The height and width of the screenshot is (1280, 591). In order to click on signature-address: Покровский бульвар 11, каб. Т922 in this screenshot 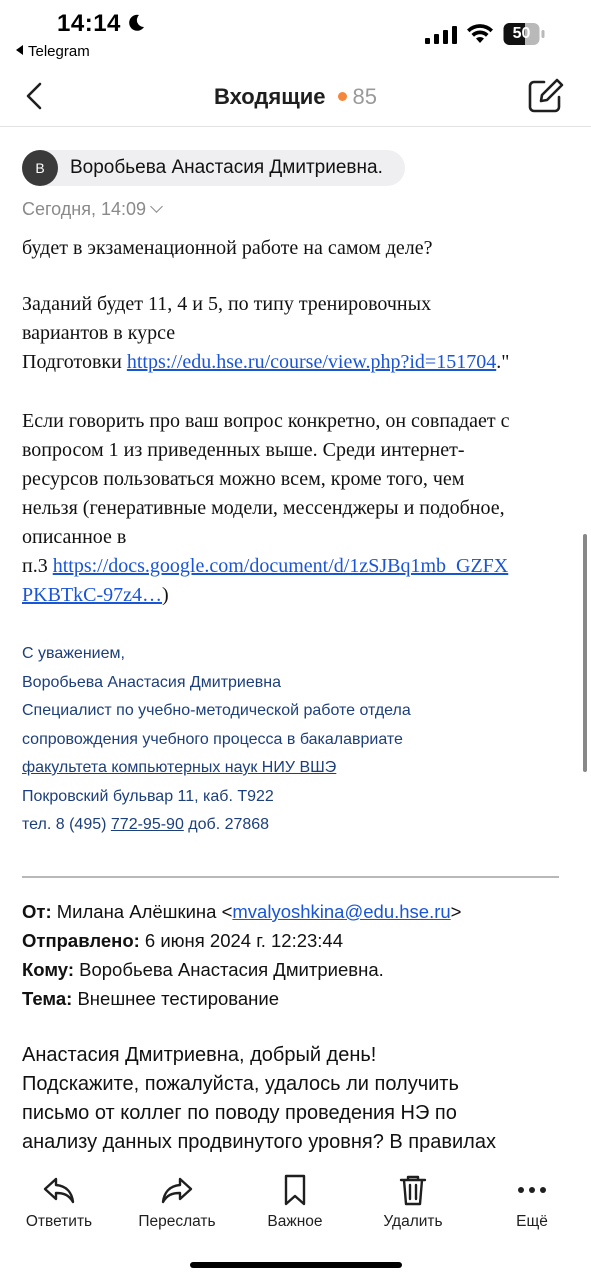, I will do `click(148, 796)`.